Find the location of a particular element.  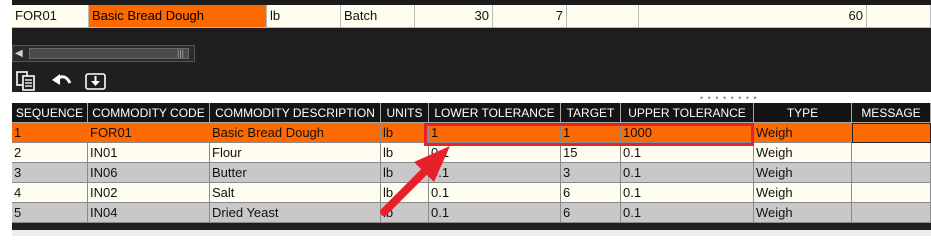

undo-button is located at coordinates (62, 81).